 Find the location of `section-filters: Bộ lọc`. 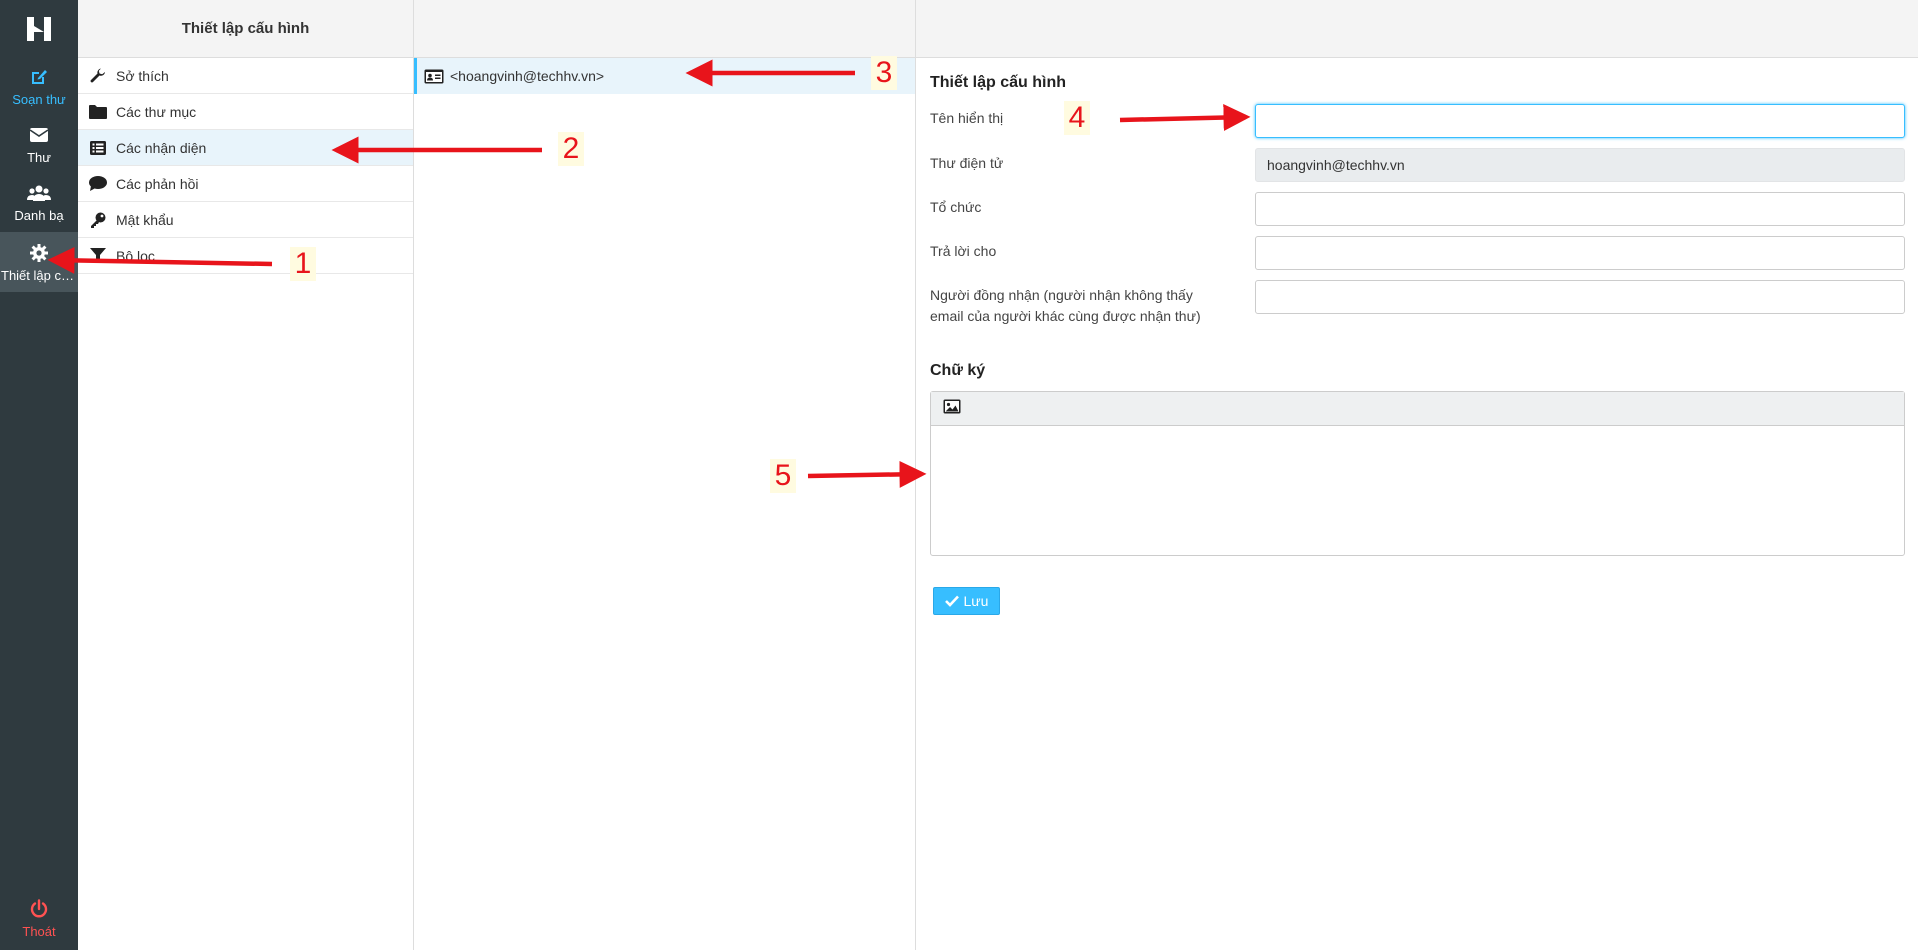

section-filters: Bộ lọc is located at coordinates (245, 256).